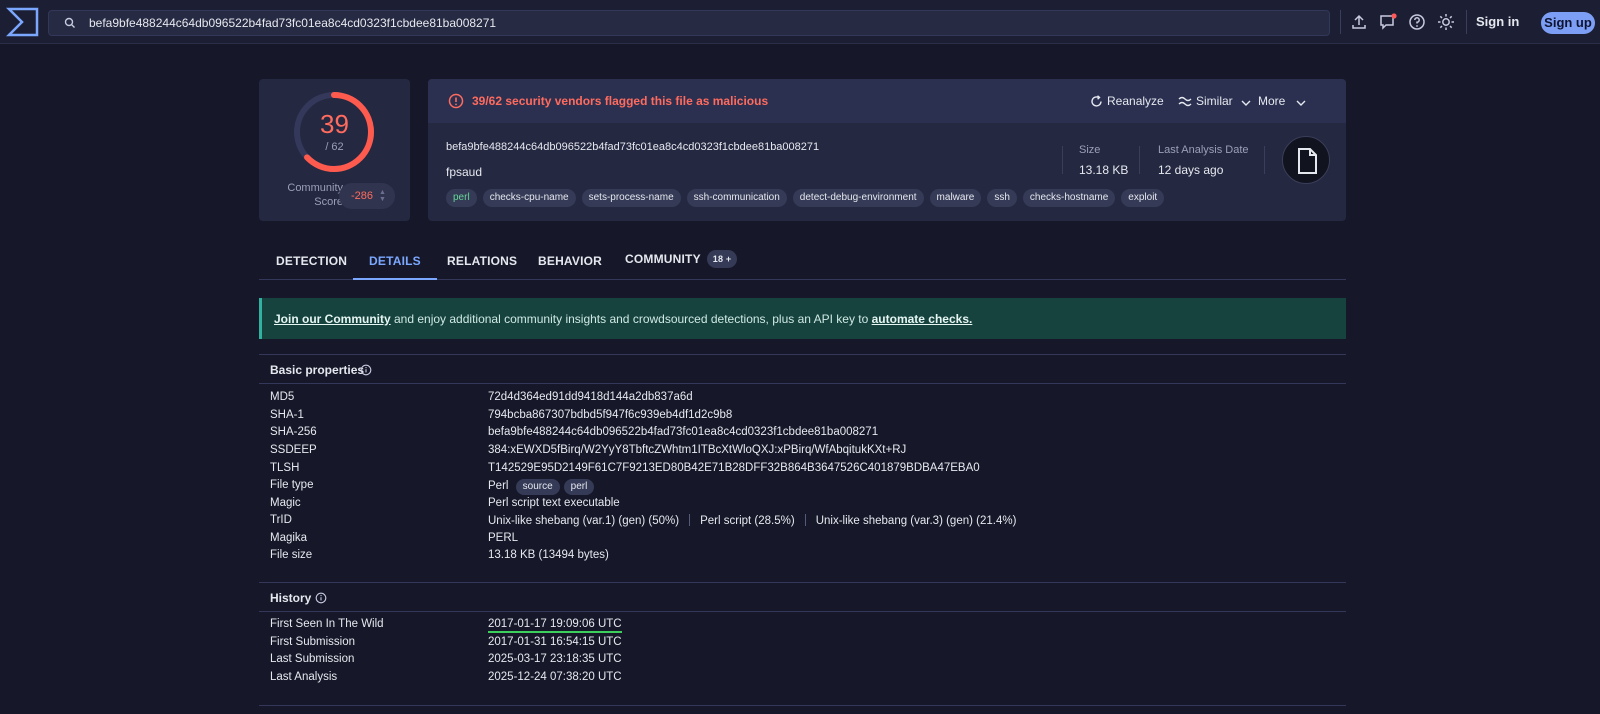  What do you see at coordinates (955, 198) in the screenshot?
I see `tag: malware` at bounding box center [955, 198].